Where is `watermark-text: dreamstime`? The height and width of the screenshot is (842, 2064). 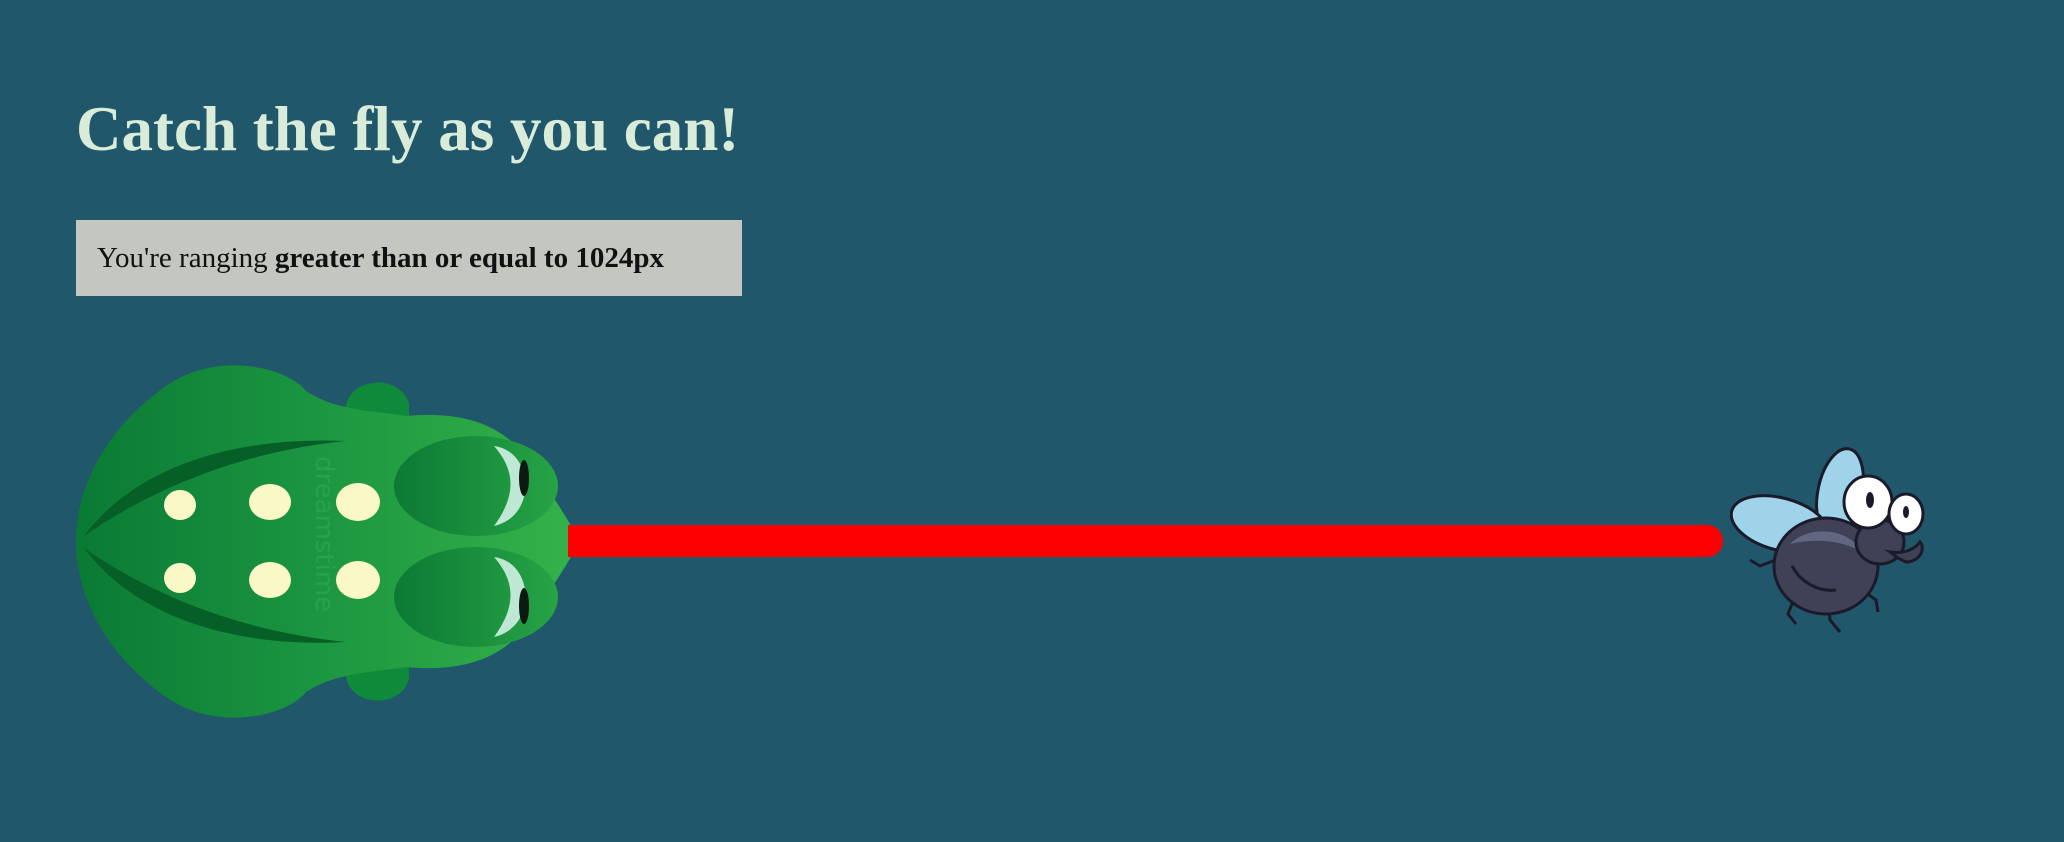
watermark-text: dreamstime is located at coordinates (324, 534).